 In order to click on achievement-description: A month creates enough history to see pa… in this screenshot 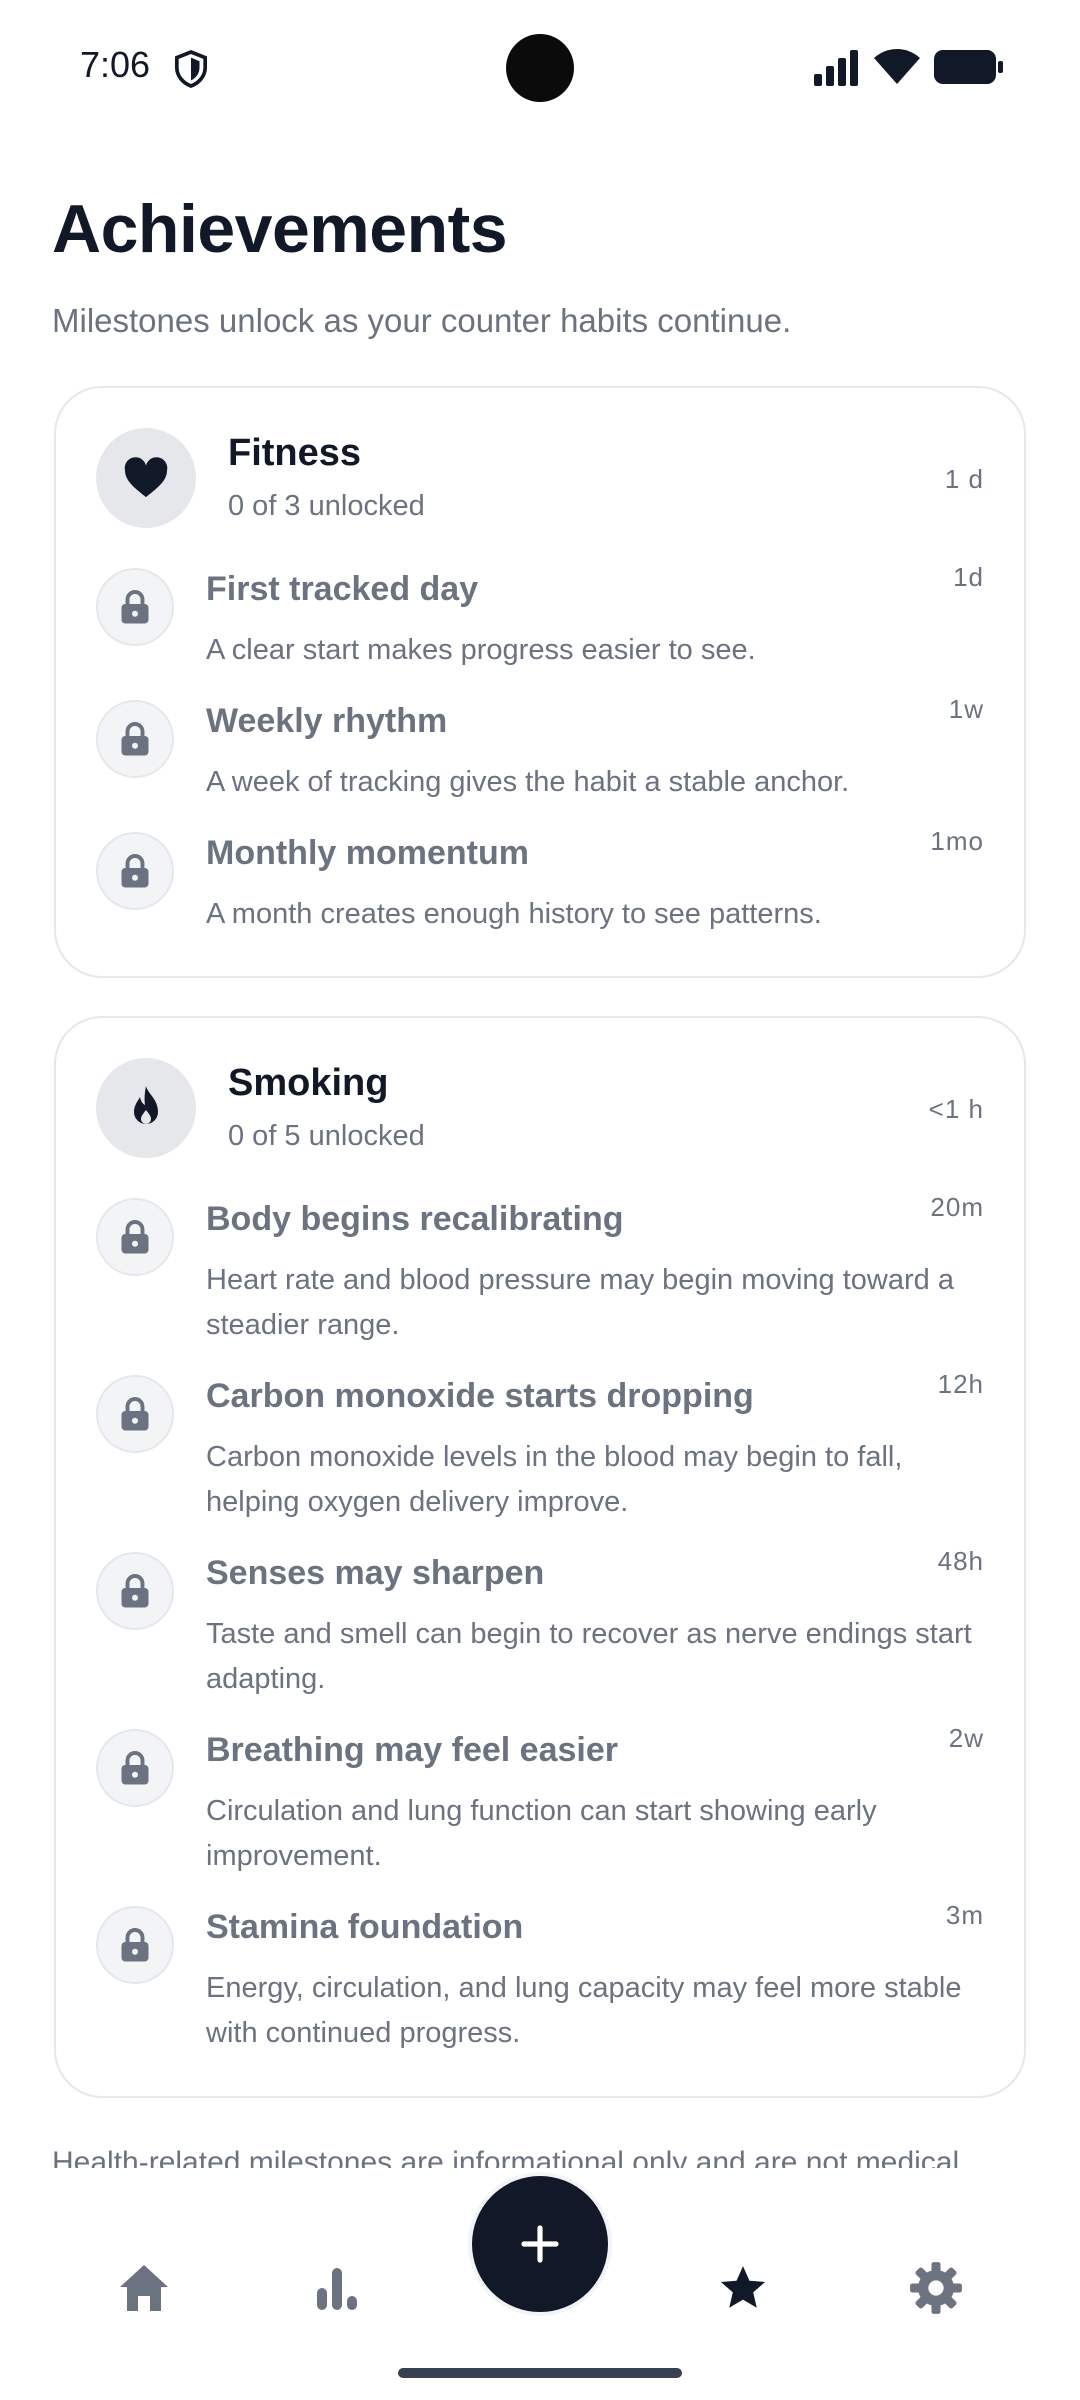, I will do `click(514, 914)`.